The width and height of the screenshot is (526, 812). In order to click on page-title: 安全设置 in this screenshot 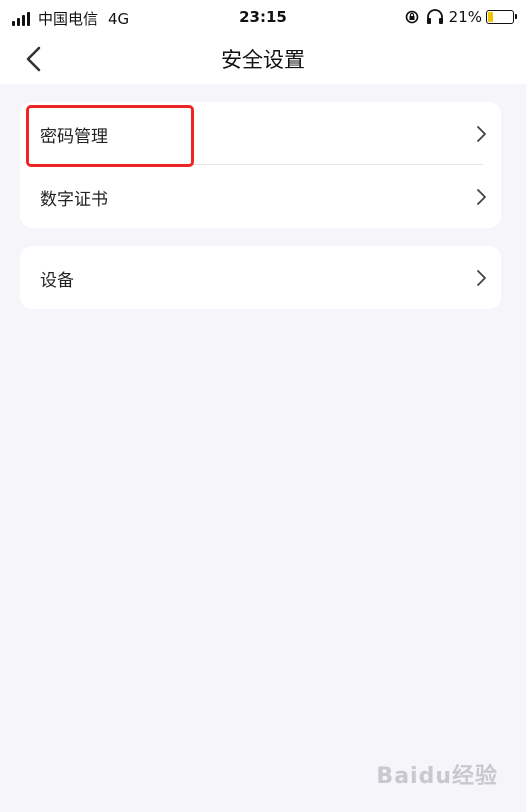, I will do `click(263, 60)`.